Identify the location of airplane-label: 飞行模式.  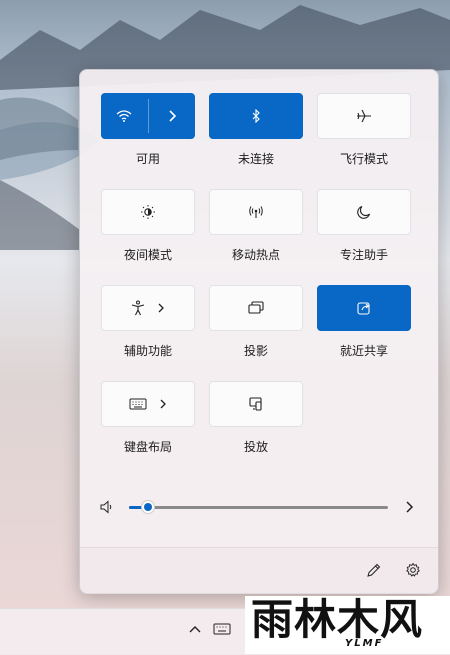
(363, 159).